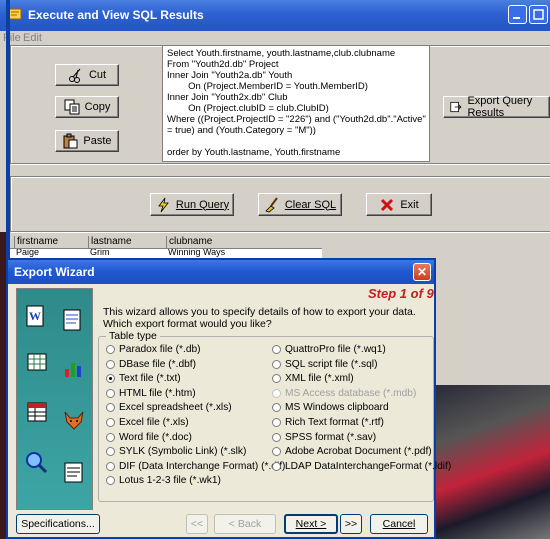 The image size is (550, 539). Describe the element at coordinates (352, 451) in the screenshot. I see `format-option: Adobe Acrobat Document (*.pdf)` at that location.